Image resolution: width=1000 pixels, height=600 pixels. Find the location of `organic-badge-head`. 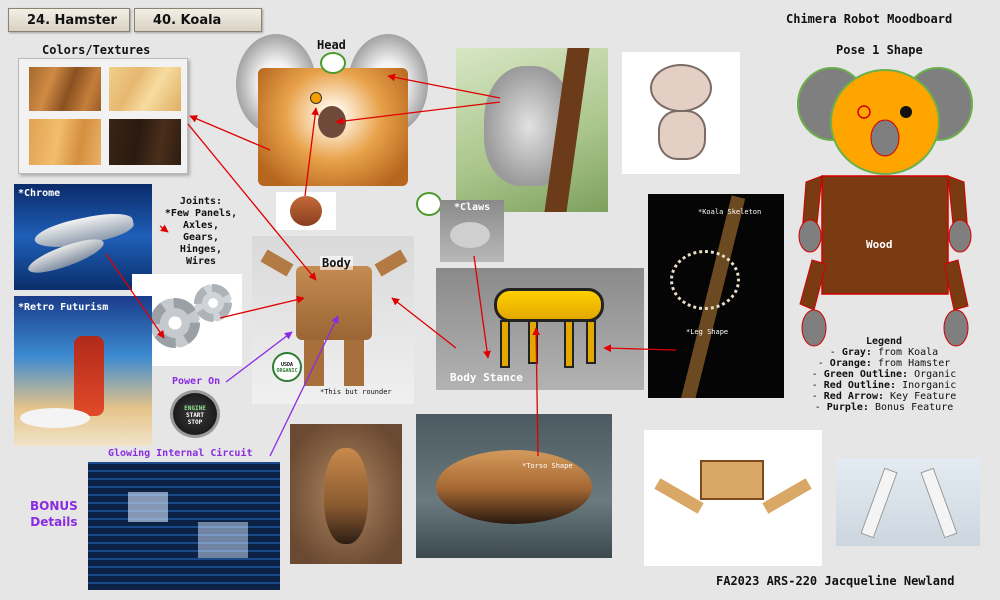

organic-badge-head is located at coordinates (333, 63).